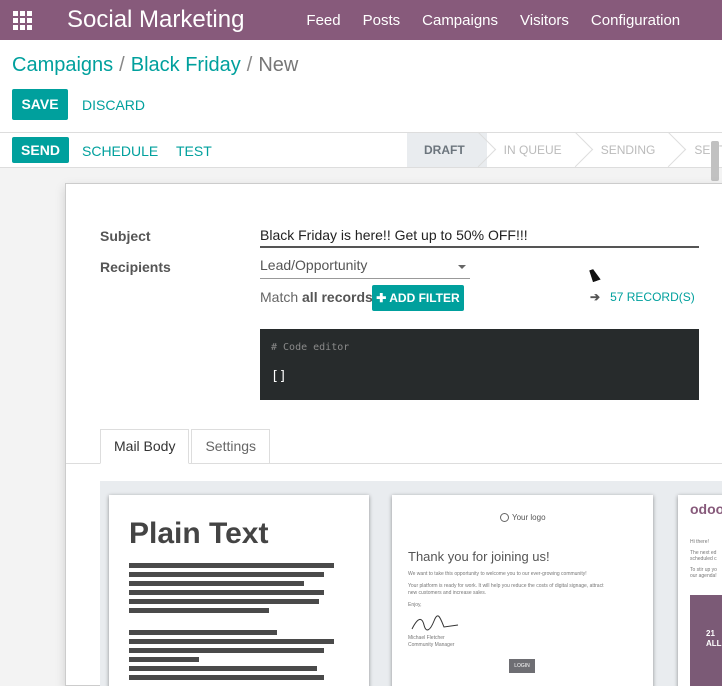 This screenshot has height=686, width=722. I want to click on template-card-plain-text: Plain Text, so click(239, 590).